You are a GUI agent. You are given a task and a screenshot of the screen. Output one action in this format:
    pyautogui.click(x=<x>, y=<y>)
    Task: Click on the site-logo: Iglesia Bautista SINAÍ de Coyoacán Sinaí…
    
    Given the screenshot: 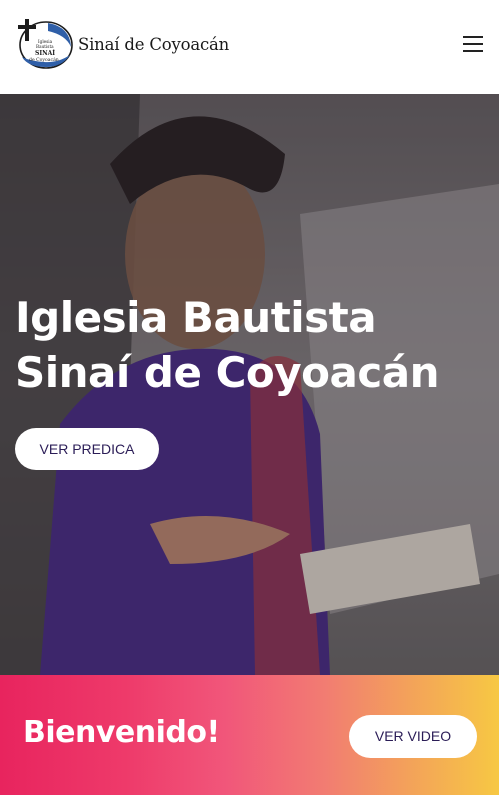 What is the action you would take?
    pyautogui.click(x=121, y=43)
    